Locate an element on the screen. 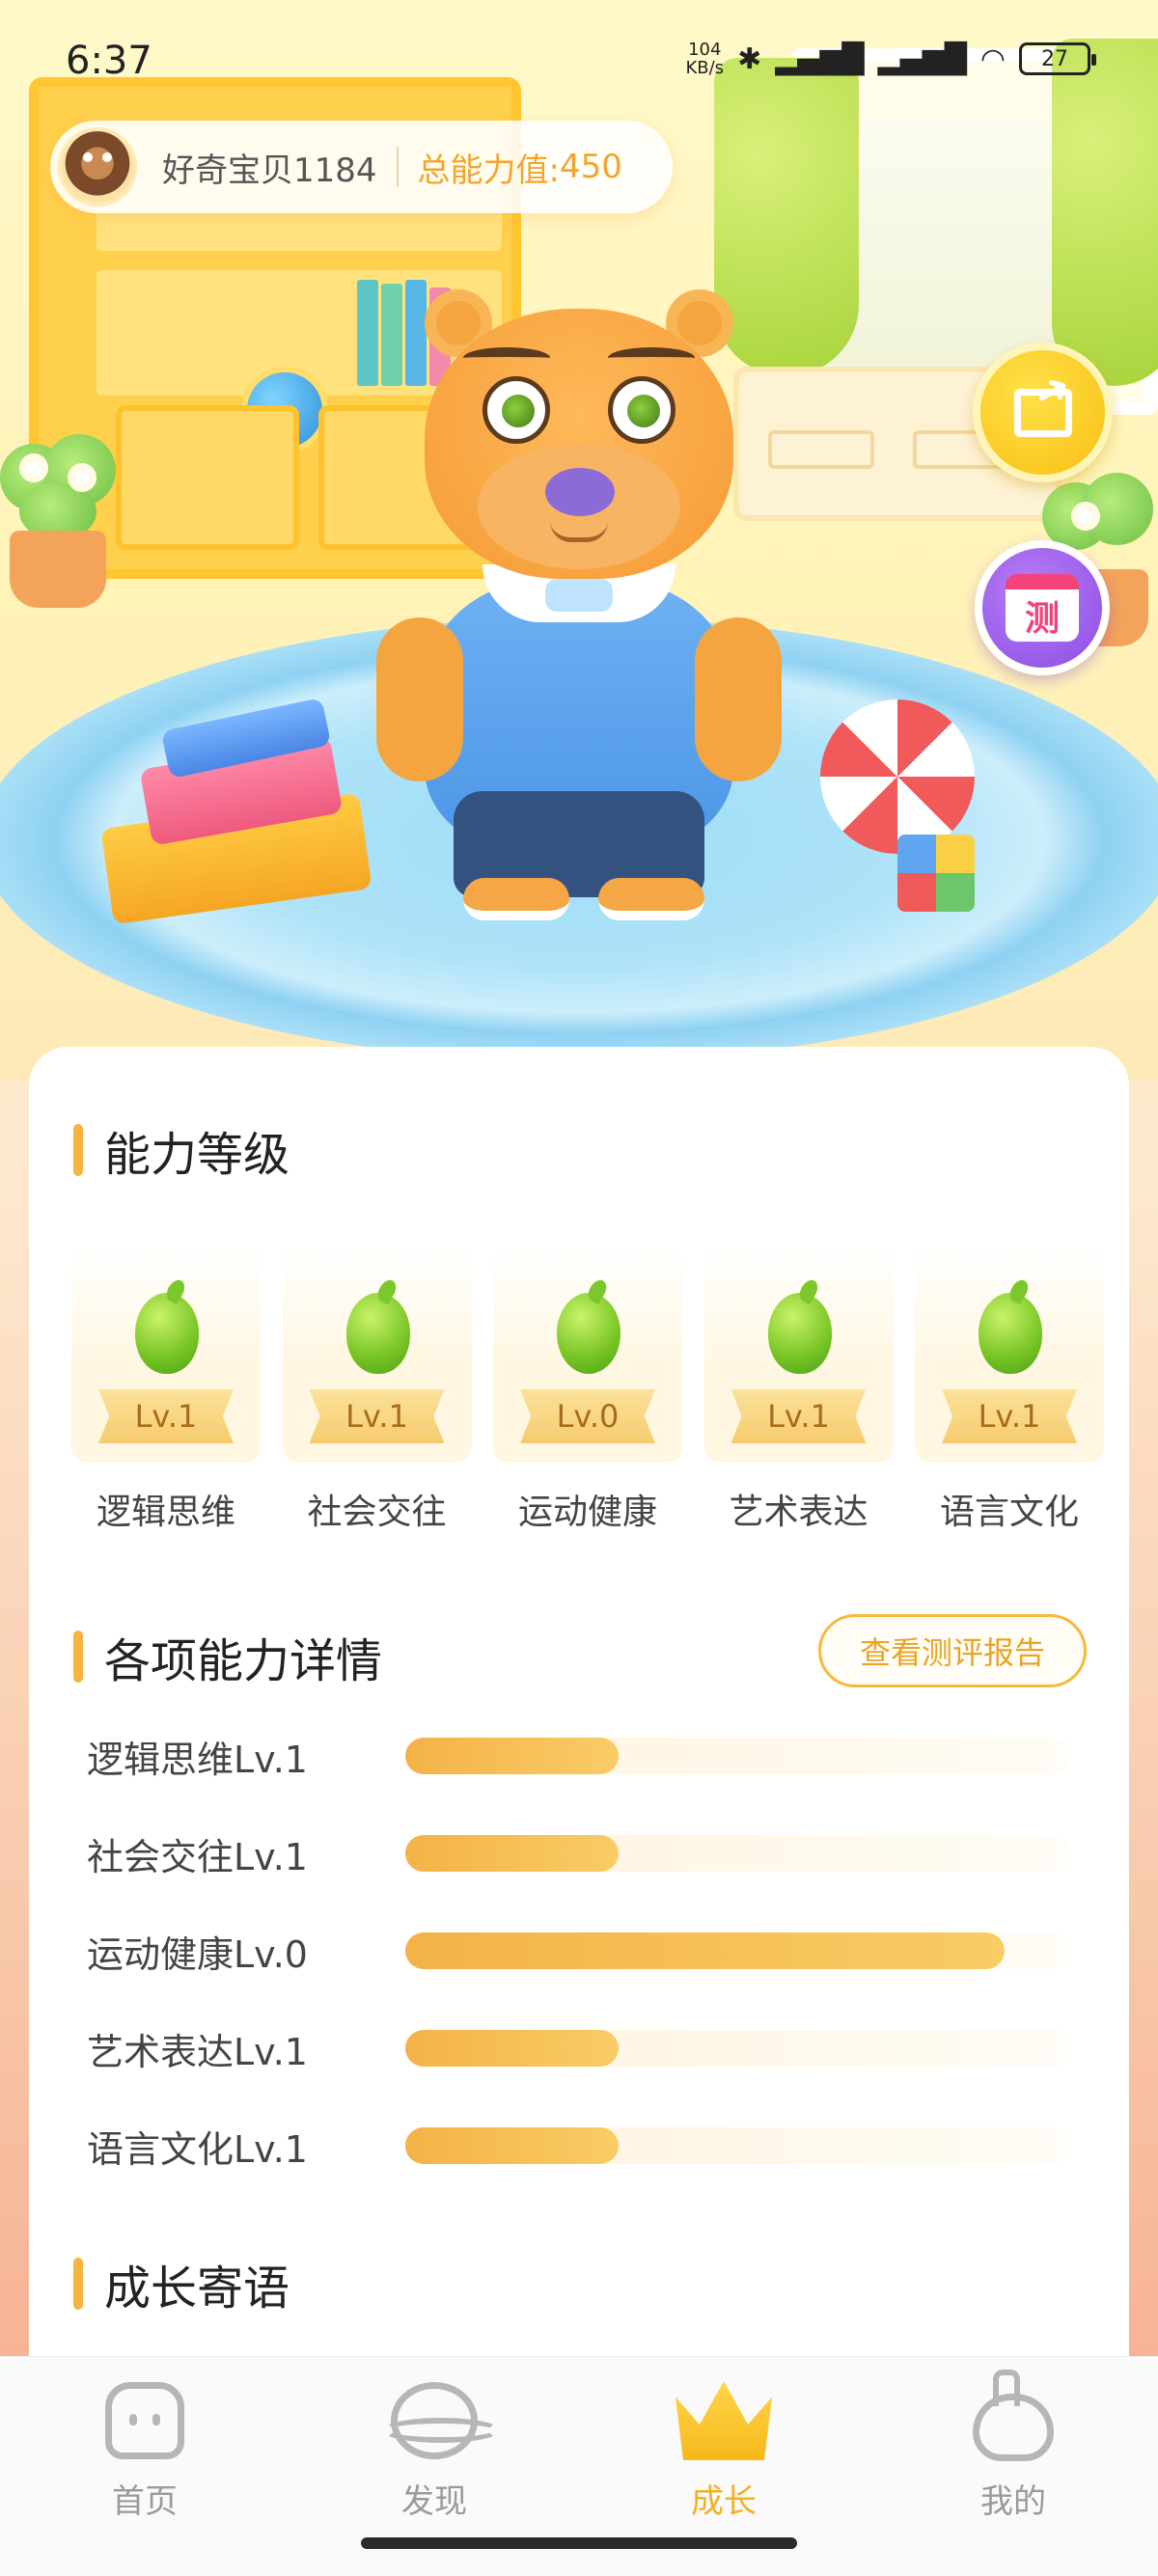  crown-icon is located at coordinates (724, 2421).